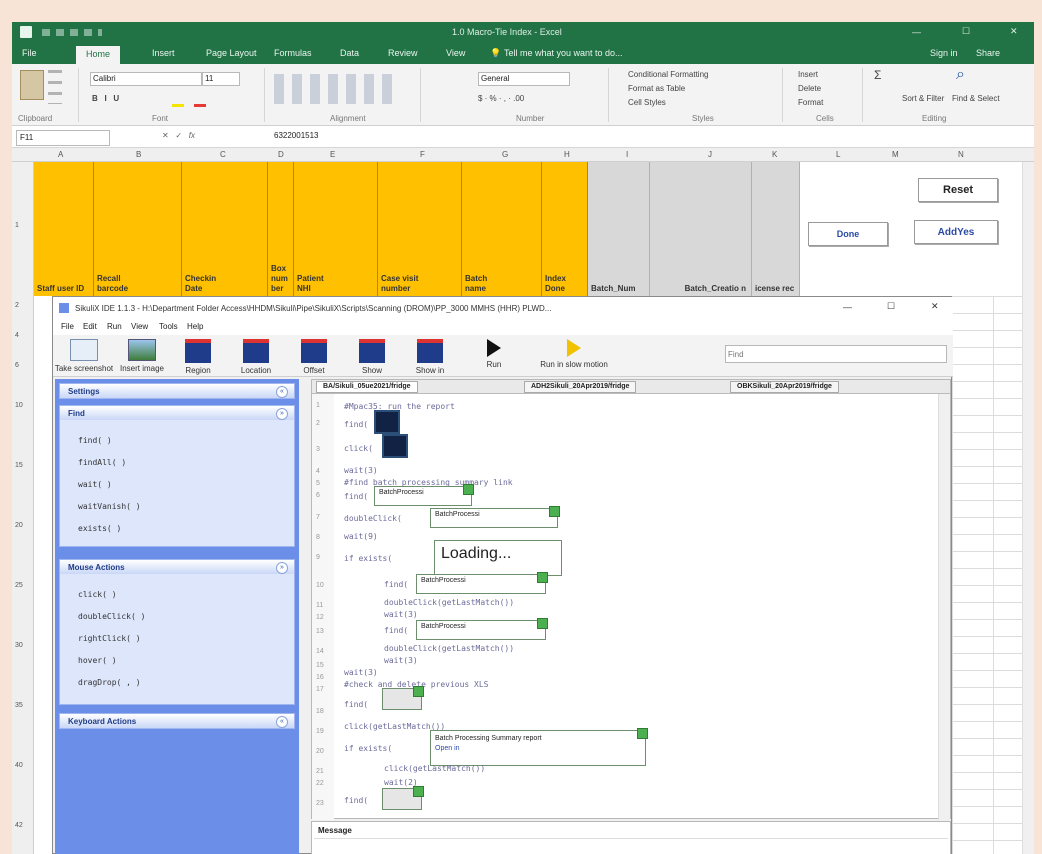 This screenshot has height=854, width=1042. What do you see at coordinates (895, 154) in the screenshot?
I see `column-header: M` at bounding box center [895, 154].